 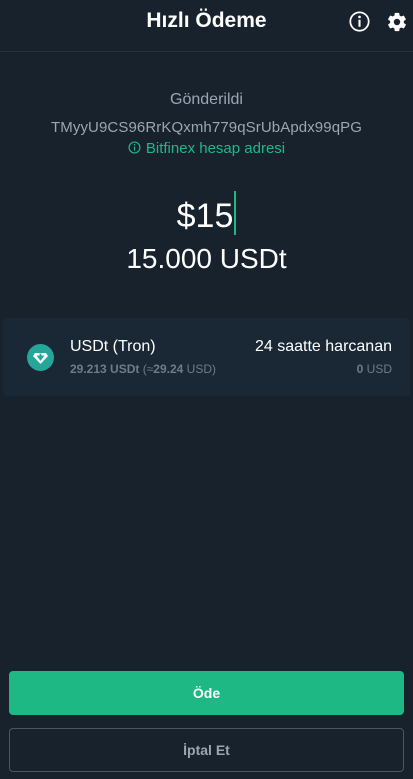 I want to click on status-label: Gönderildi, so click(x=206, y=99).